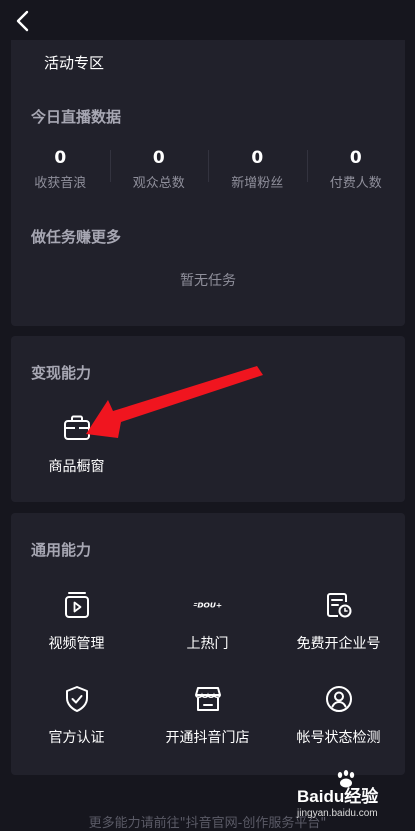 Image resolution: width=415 pixels, height=831 pixels. What do you see at coordinates (338, 644) in the screenshot?
I see `enterprise-account-label: 免费开企业号` at bounding box center [338, 644].